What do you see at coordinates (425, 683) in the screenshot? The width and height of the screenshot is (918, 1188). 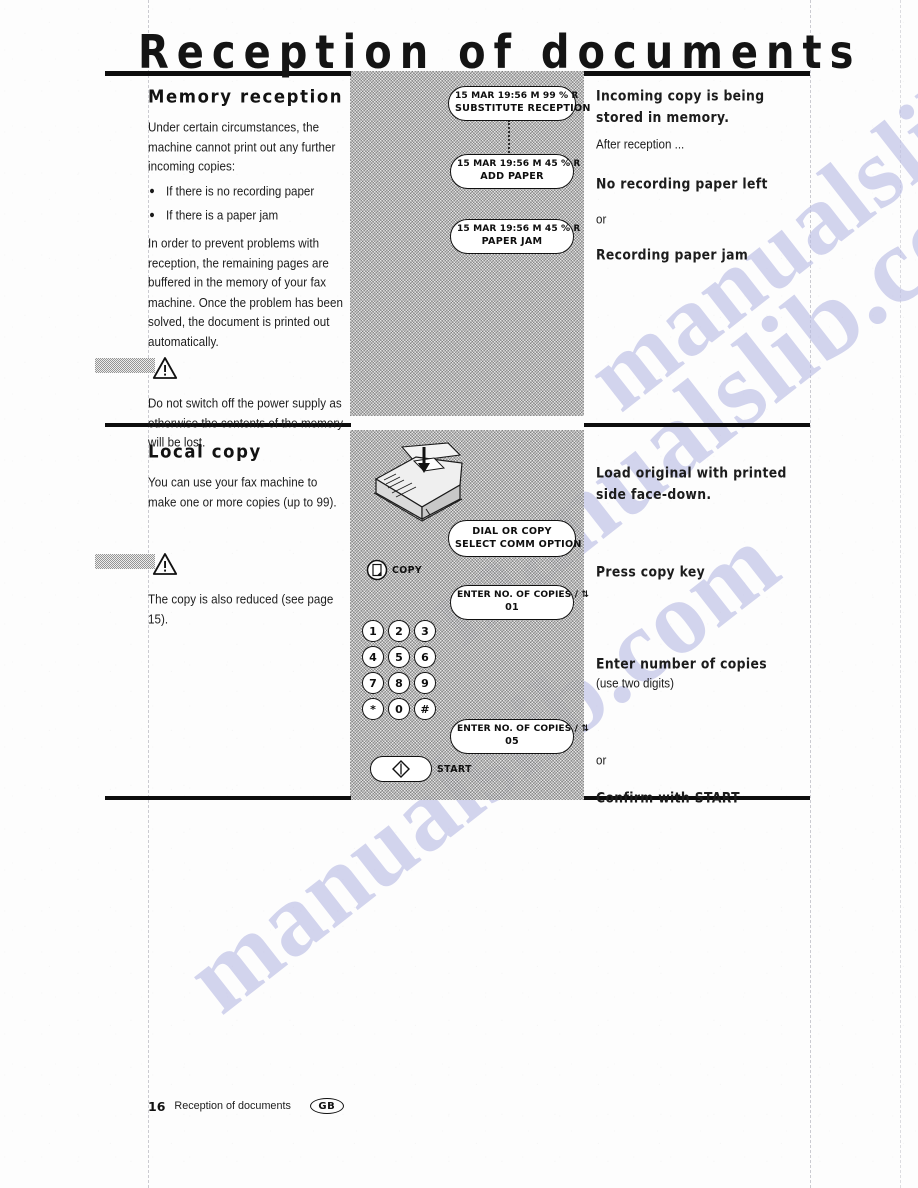 I see `keypad-key-9: 9` at bounding box center [425, 683].